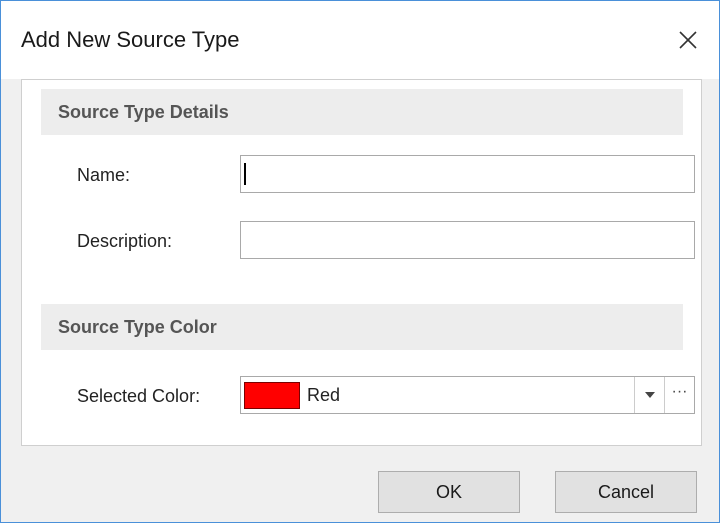 This screenshot has height=525, width=722. What do you see at coordinates (467, 395) in the screenshot?
I see `color-picker-combo: Red ···` at bounding box center [467, 395].